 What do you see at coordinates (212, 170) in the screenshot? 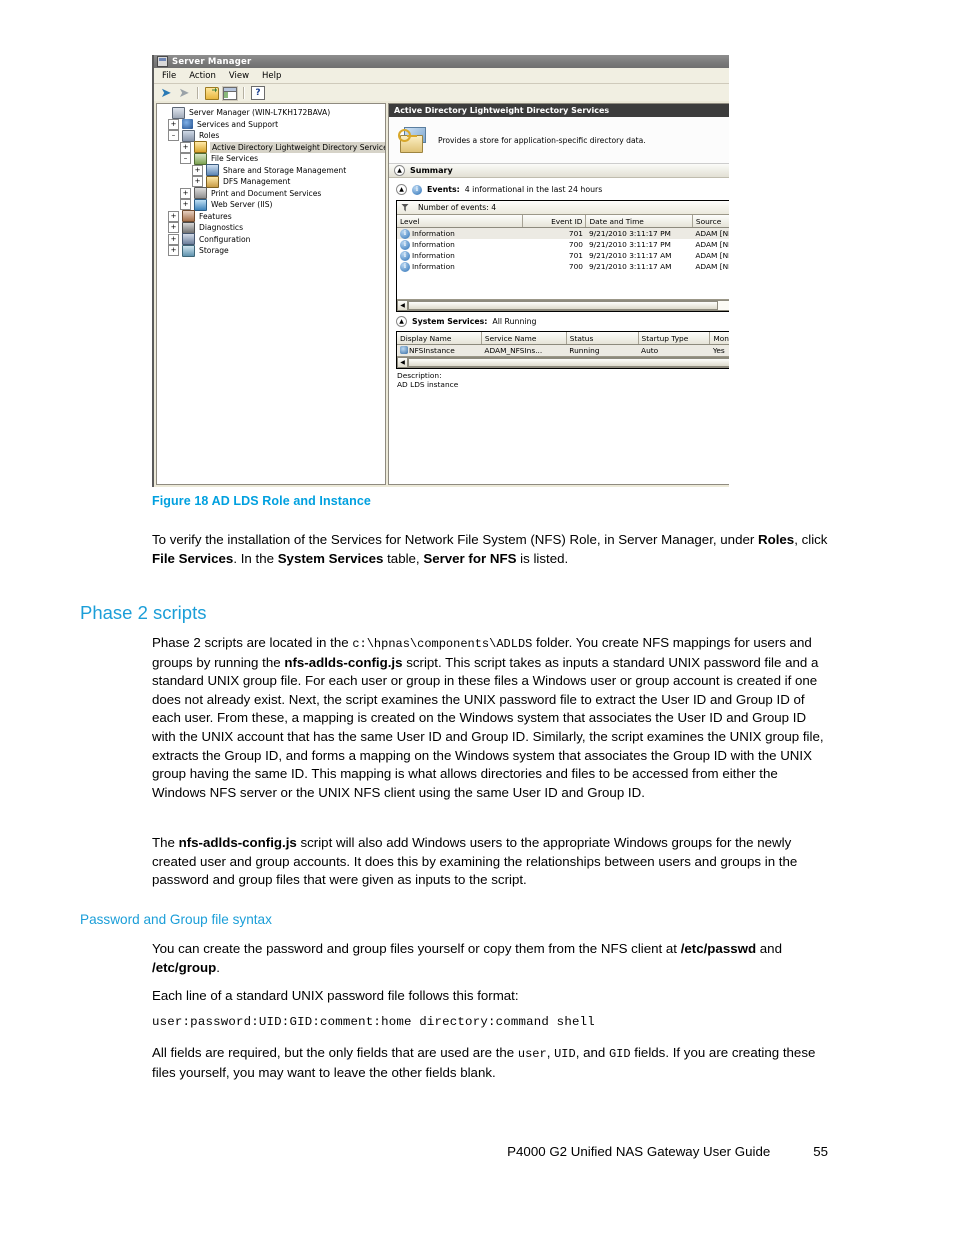
I see `share-storage-icon` at bounding box center [212, 170].